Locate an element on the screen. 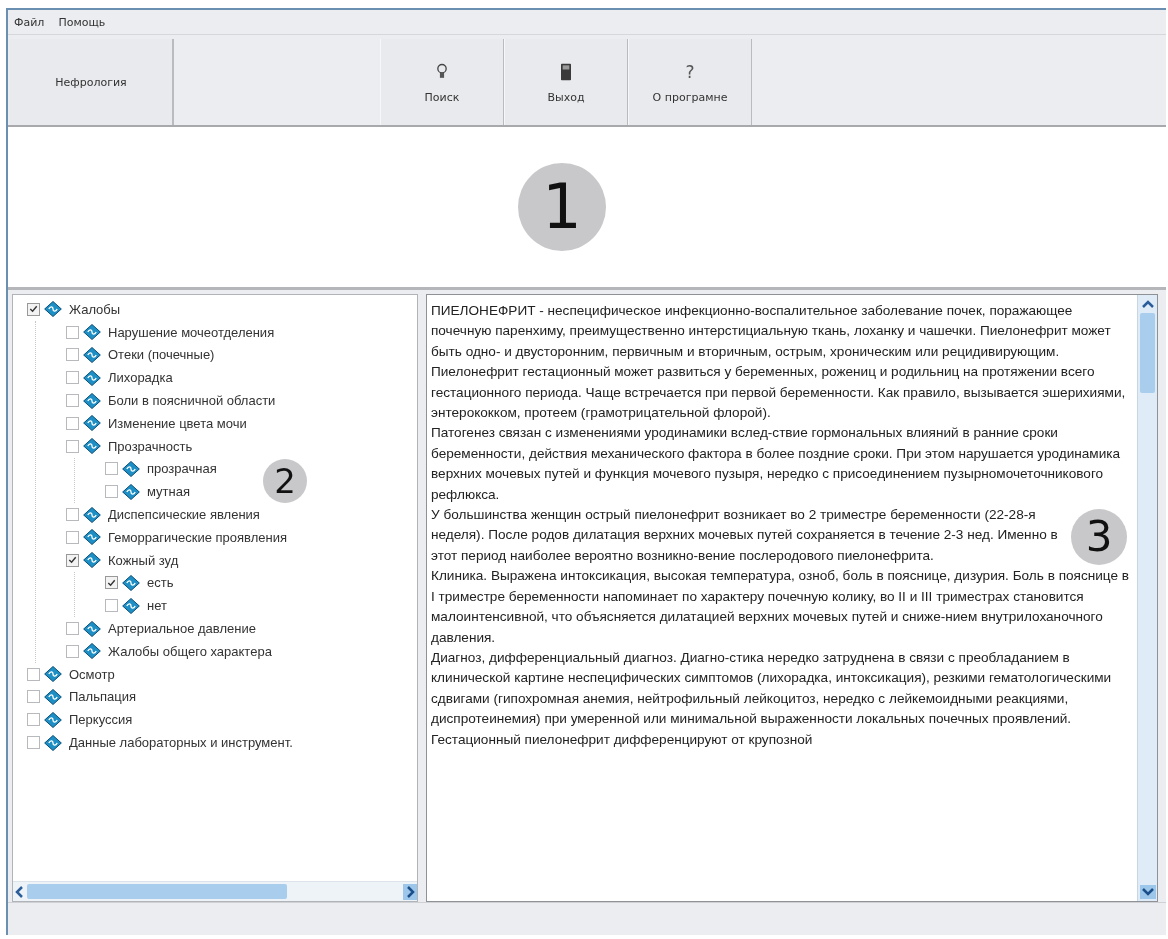 The width and height of the screenshot is (1168, 939). callout-badge: 2 is located at coordinates (285, 481).